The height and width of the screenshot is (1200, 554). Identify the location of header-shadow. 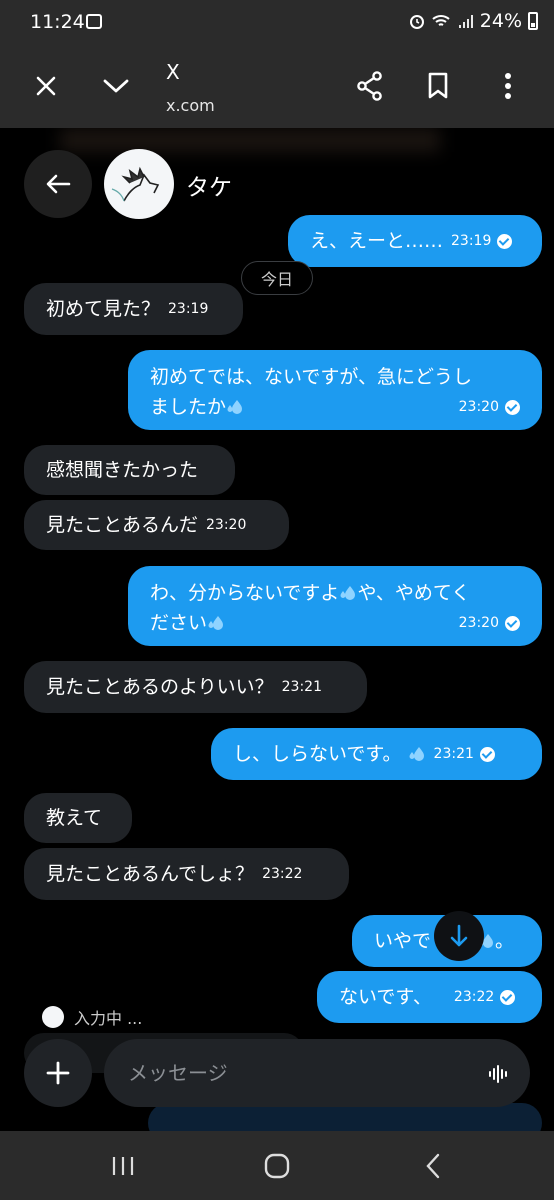
(250, 140).